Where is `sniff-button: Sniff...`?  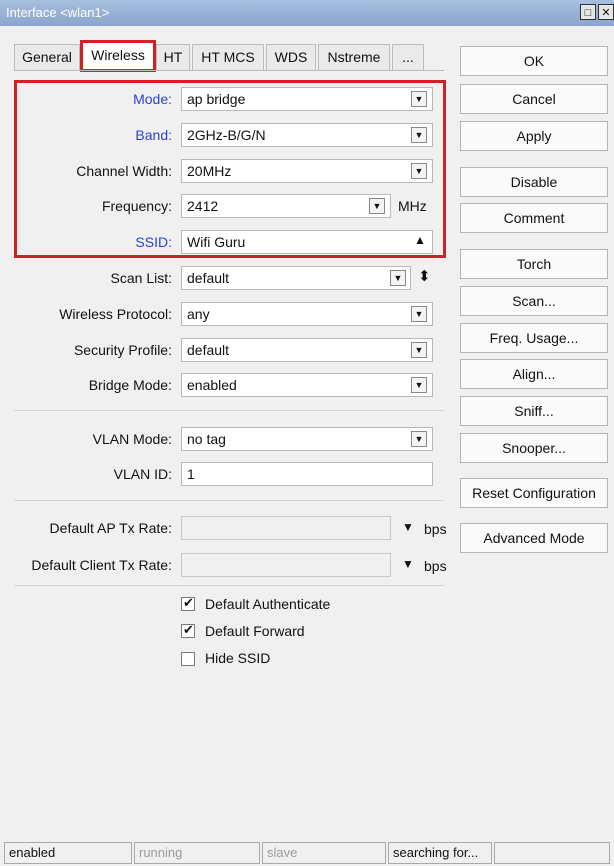
sniff-button: Sniff... is located at coordinates (534, 411).